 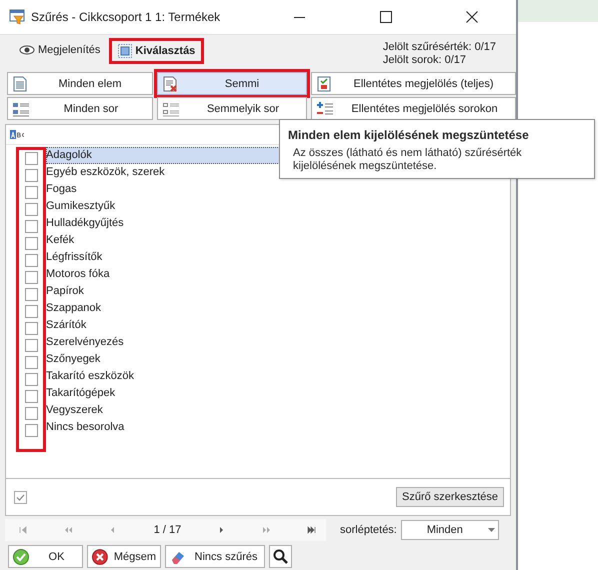 I want to click on previous-page-button, so click(x=68, y=530).